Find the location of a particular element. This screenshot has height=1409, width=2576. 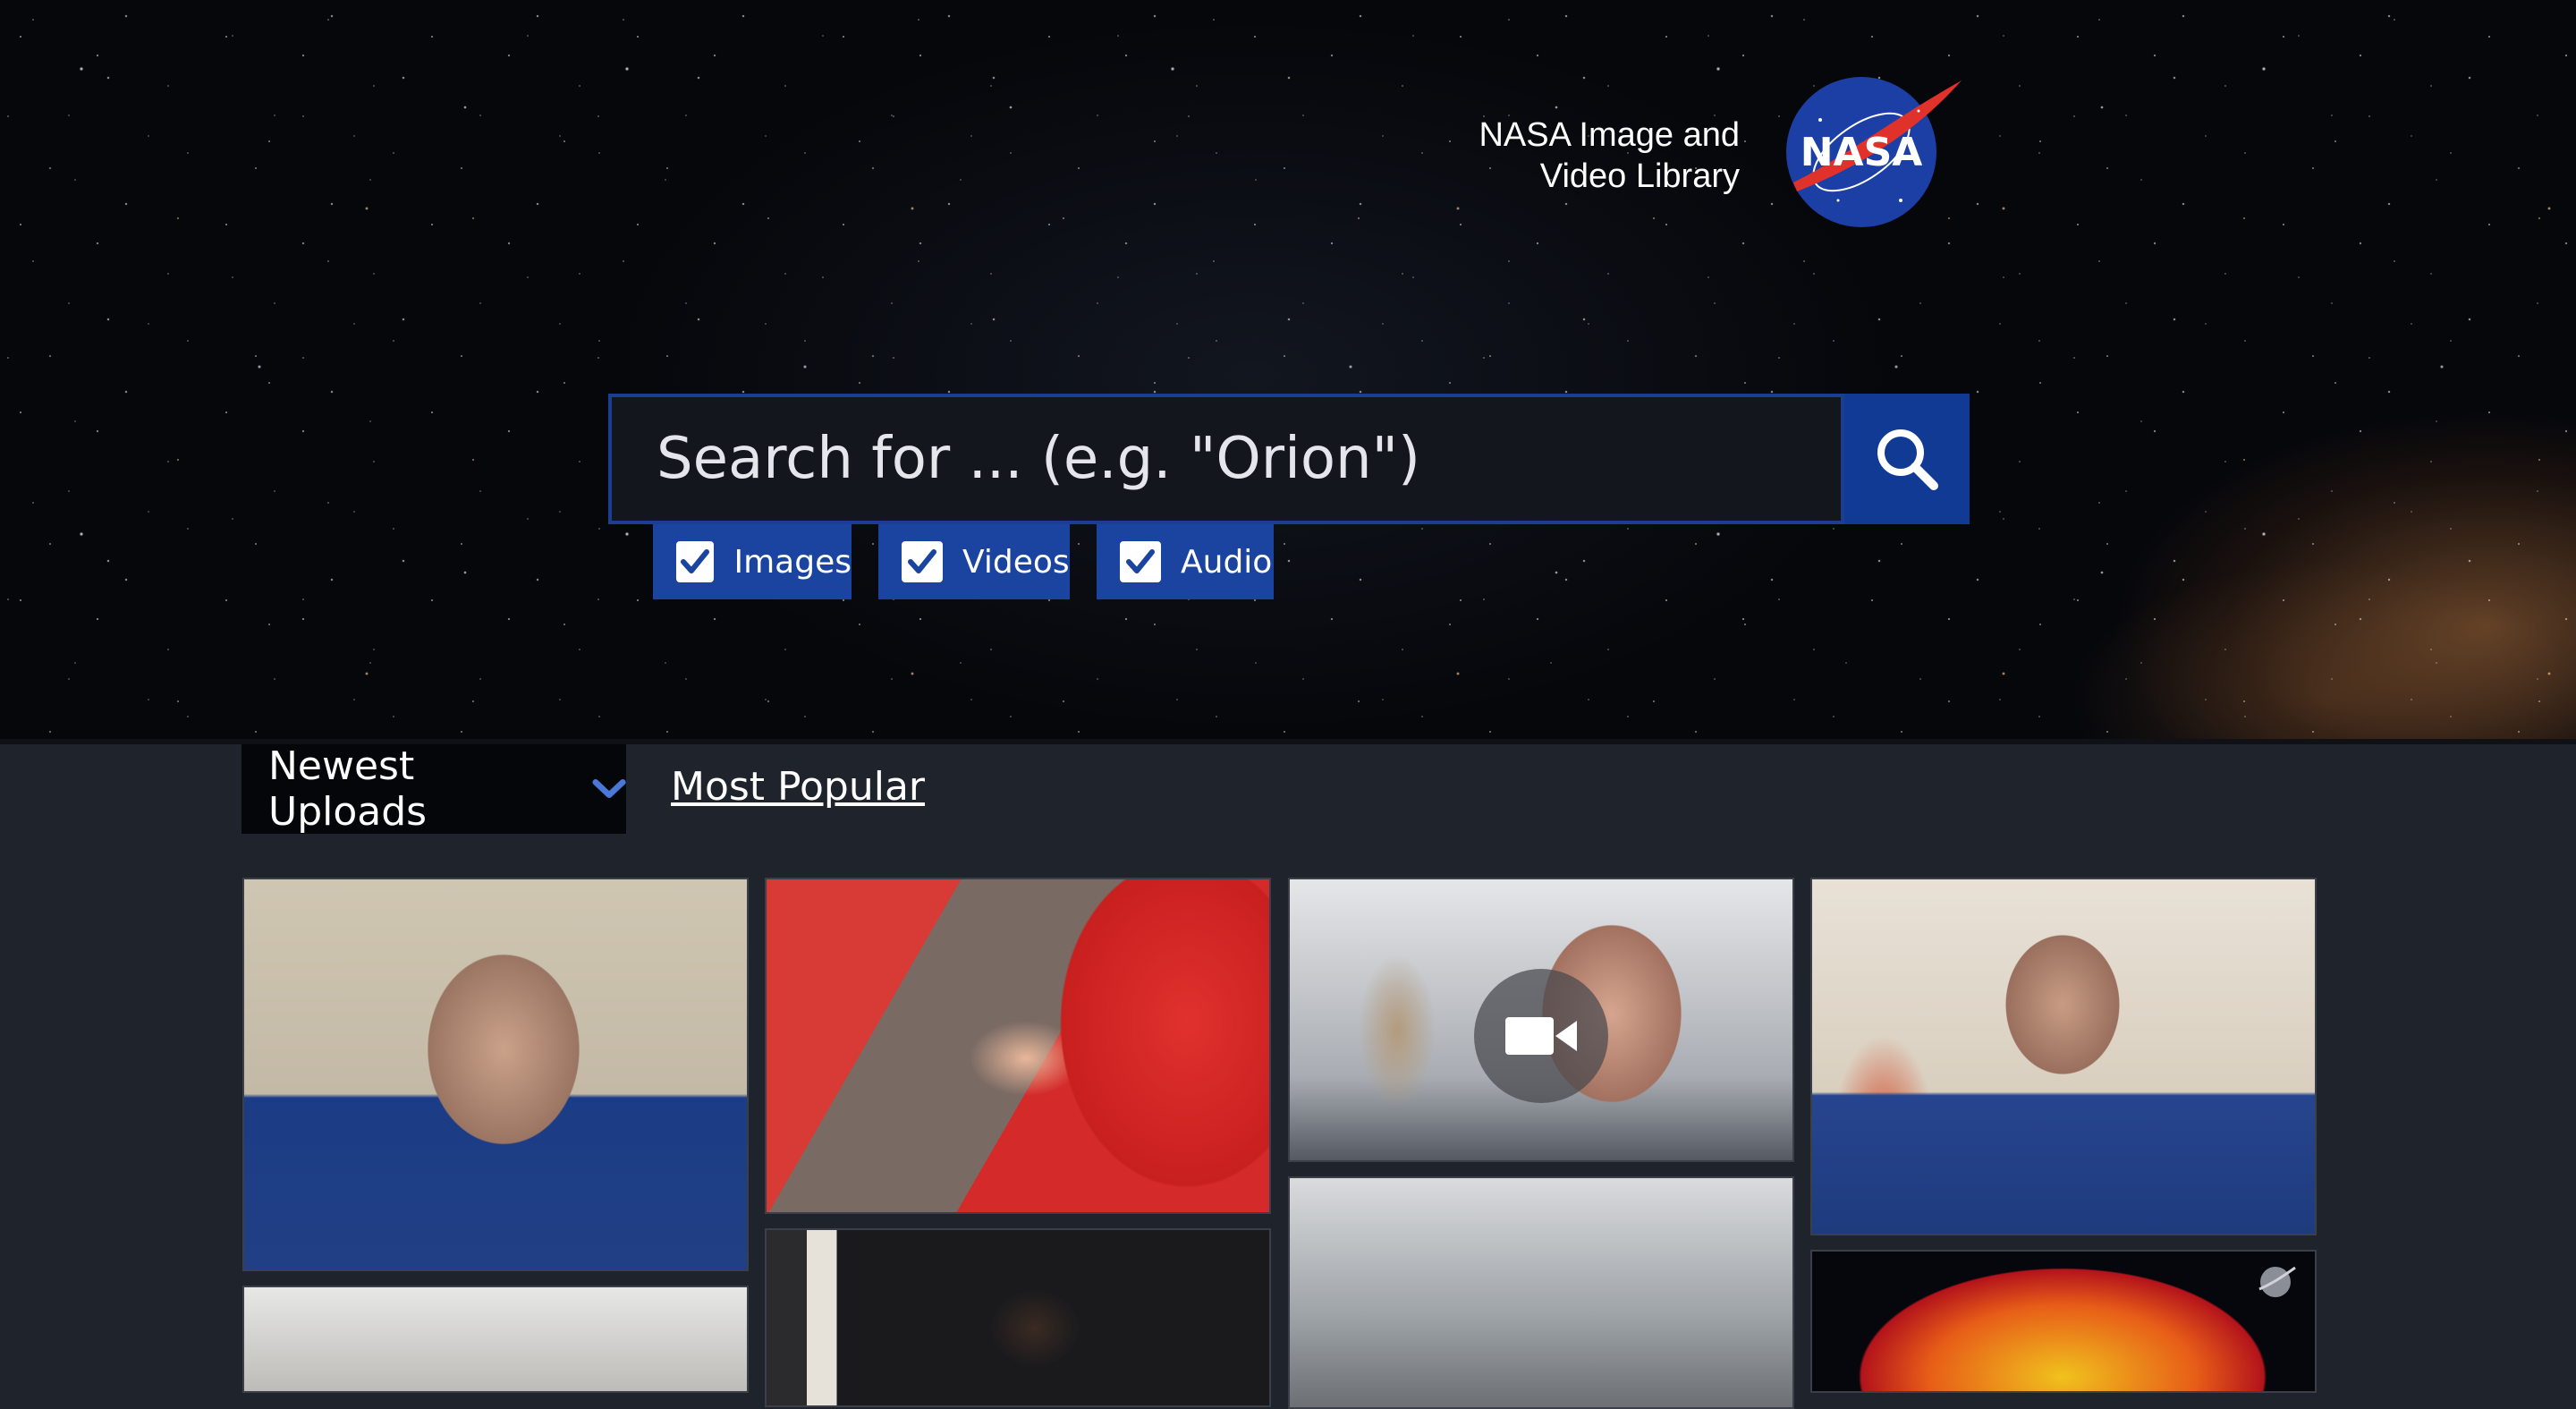

search-icon is located at coordinates (1907, 460).